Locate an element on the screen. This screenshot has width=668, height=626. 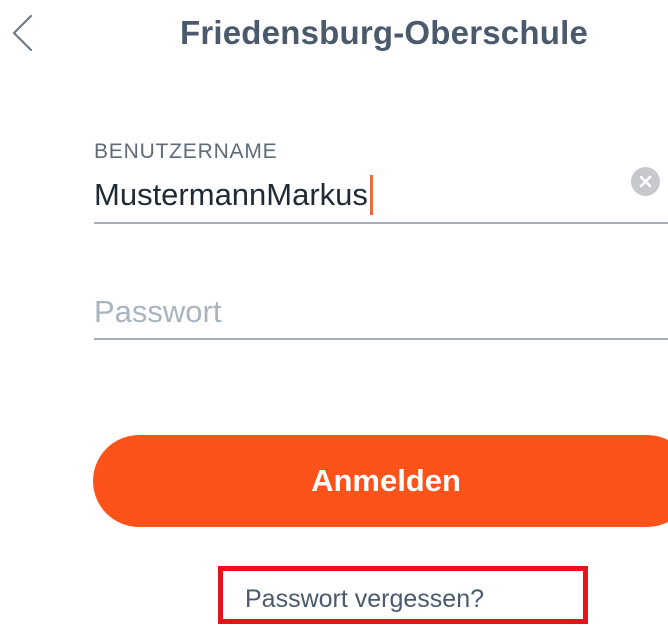
password-input is located at coordinates (374, 312).